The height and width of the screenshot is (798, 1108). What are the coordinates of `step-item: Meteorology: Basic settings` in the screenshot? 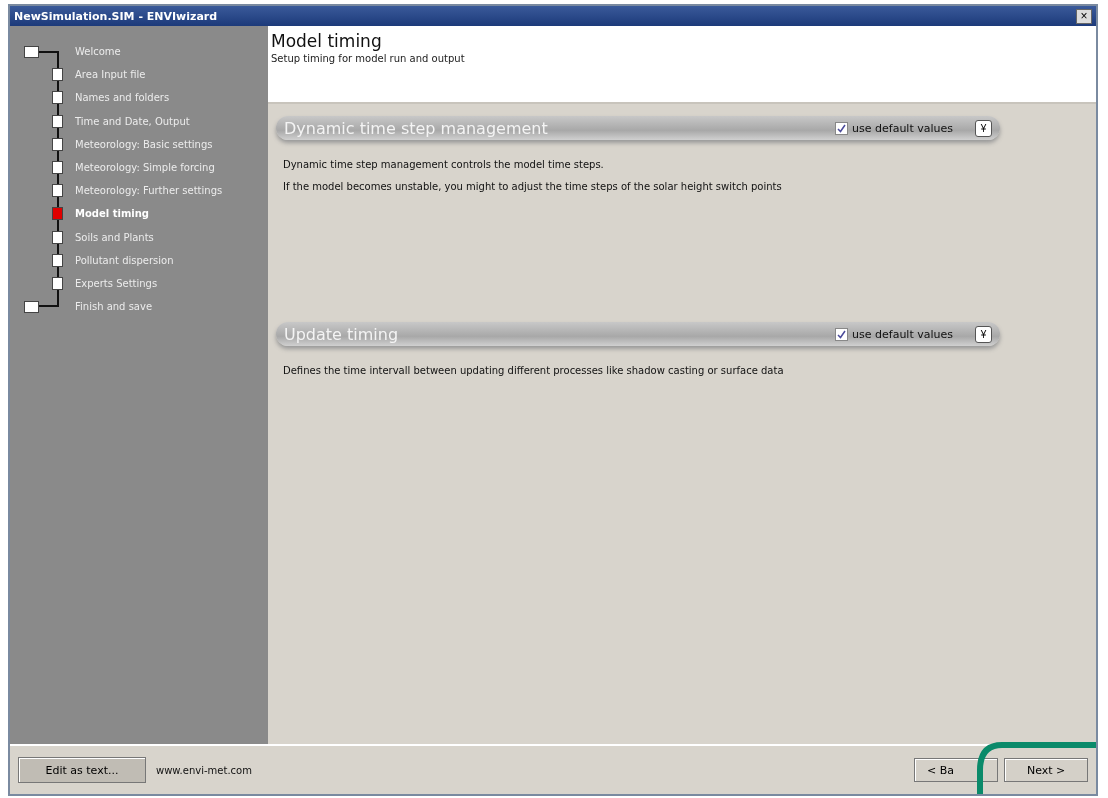 It's located at (144, 144).